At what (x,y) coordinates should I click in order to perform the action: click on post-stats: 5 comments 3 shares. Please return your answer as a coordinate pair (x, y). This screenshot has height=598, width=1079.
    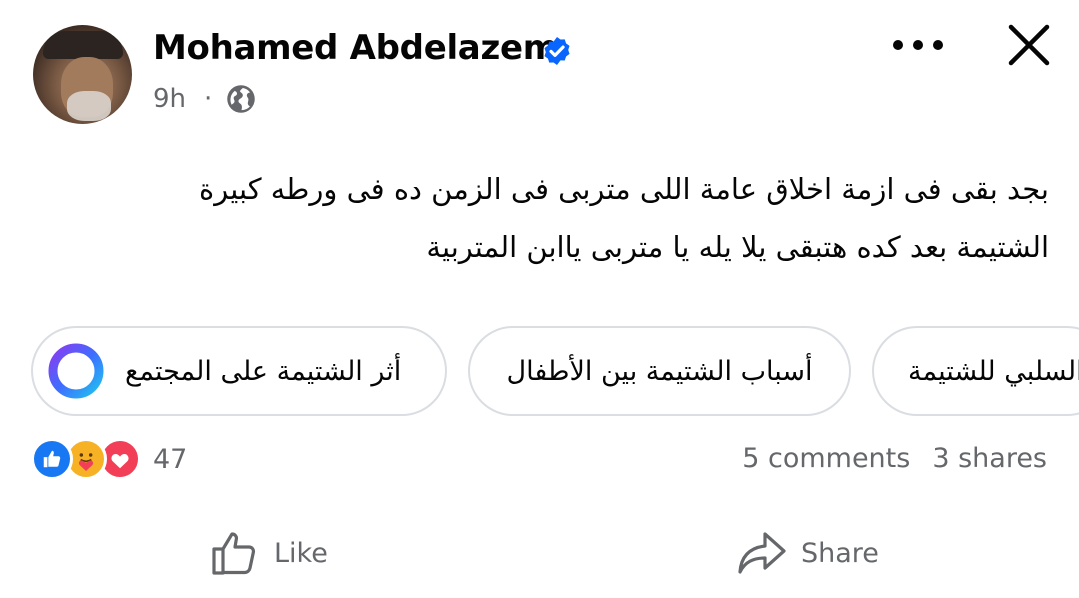
    Looking at the image, I should click on (894, 458).